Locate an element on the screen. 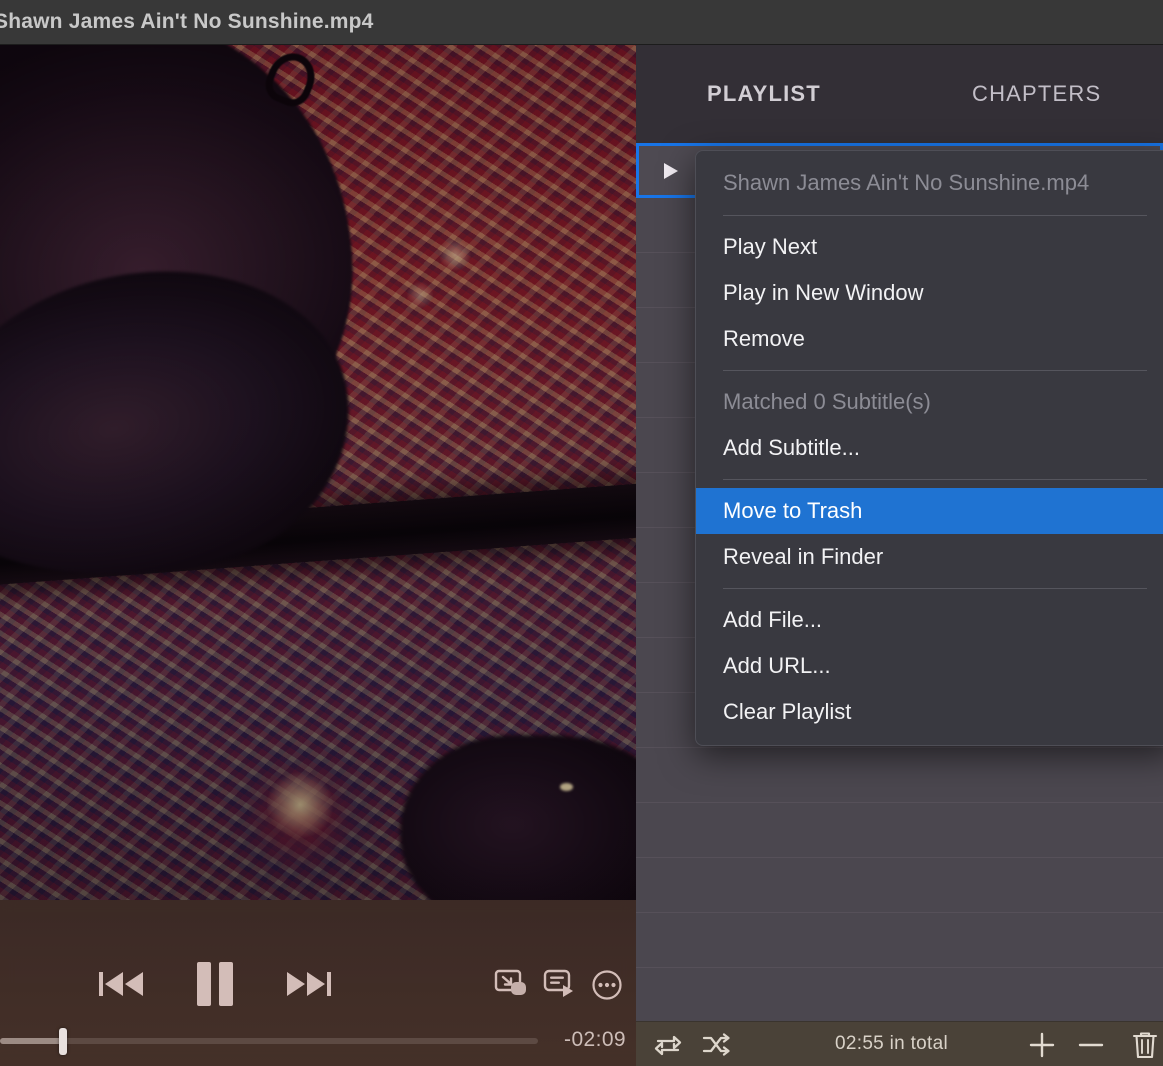 The width and height of the screenshot is (1163, 1066). context-menu-item: Matched 0 Subtitle(s) is located at coordinates (827, 401).